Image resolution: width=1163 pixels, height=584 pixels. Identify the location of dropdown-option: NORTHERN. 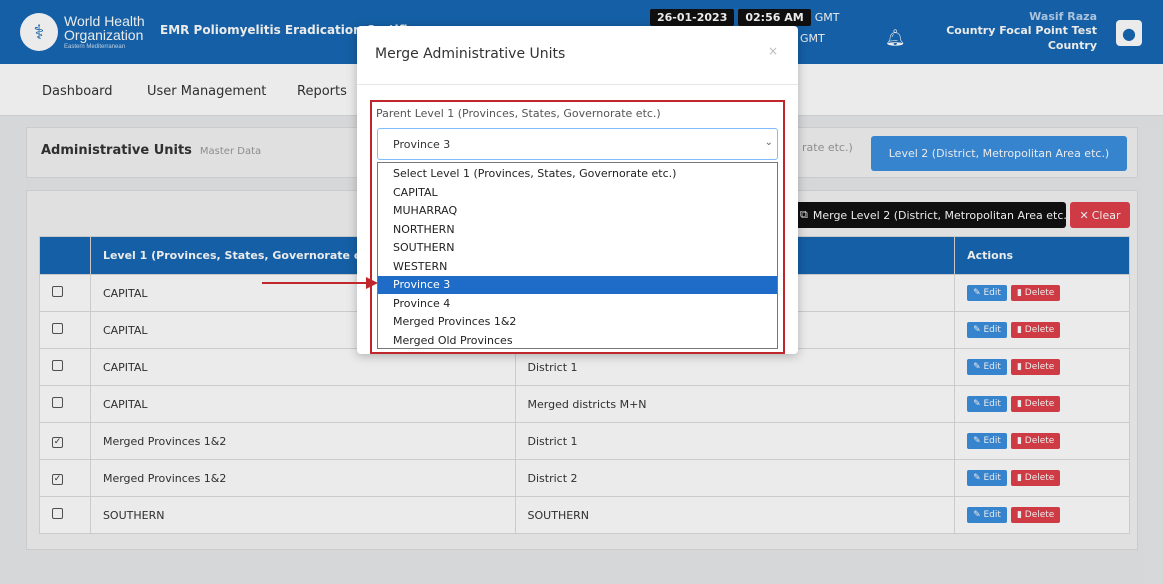
(577, 230).